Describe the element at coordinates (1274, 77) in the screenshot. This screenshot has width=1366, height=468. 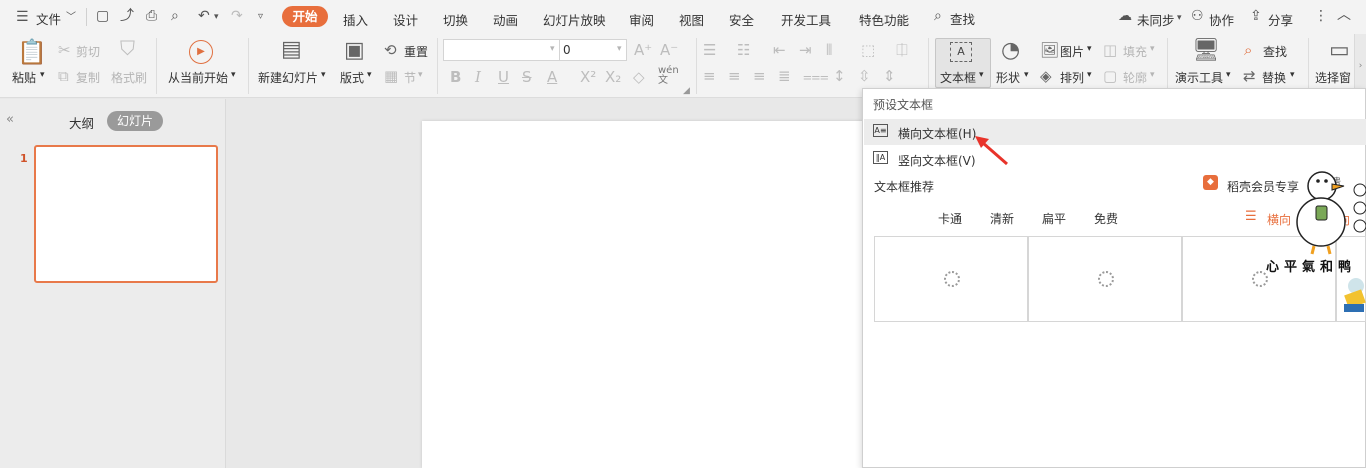
I see `replace-button: 替换` at that location.